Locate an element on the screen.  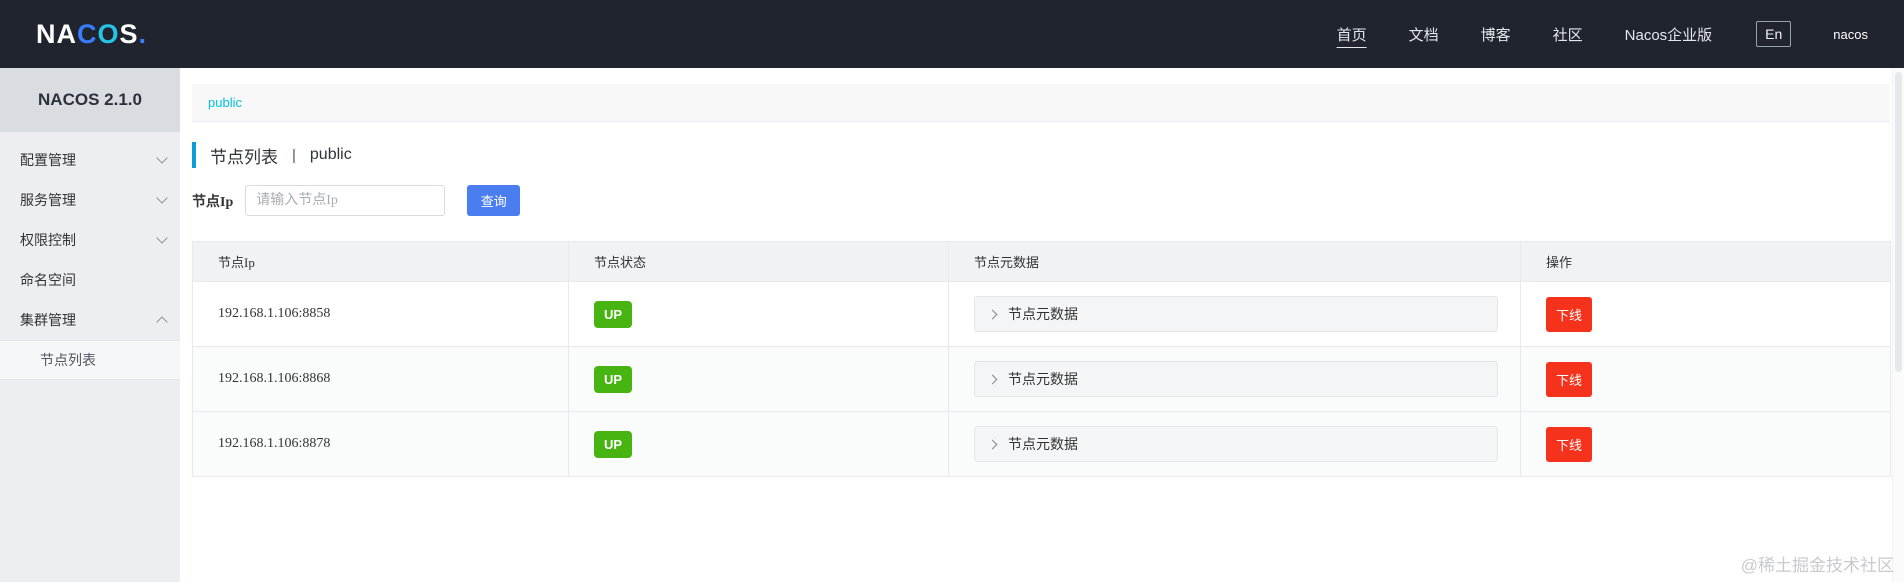
sidebar-item-permission-control: 权限控制 is located at coordinates (90, 240).